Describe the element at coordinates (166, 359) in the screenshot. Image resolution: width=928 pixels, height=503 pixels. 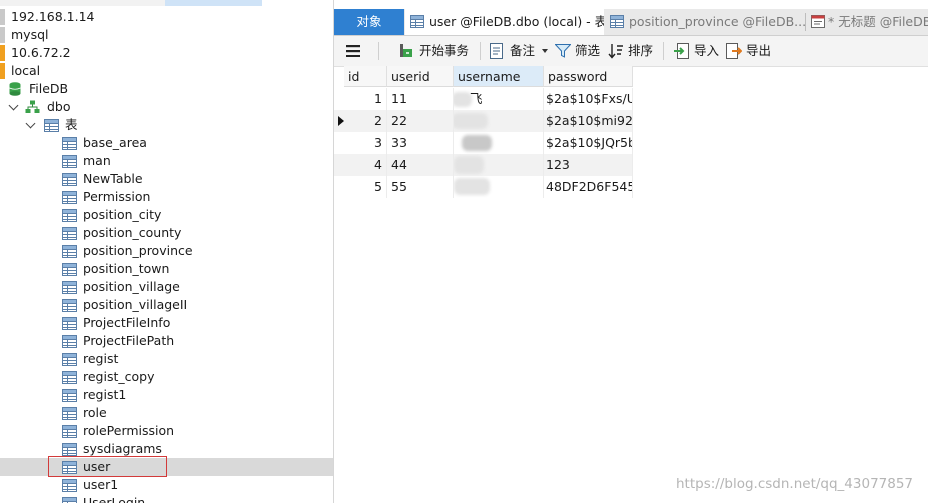
I see `table-item-regist: regist` at that location.